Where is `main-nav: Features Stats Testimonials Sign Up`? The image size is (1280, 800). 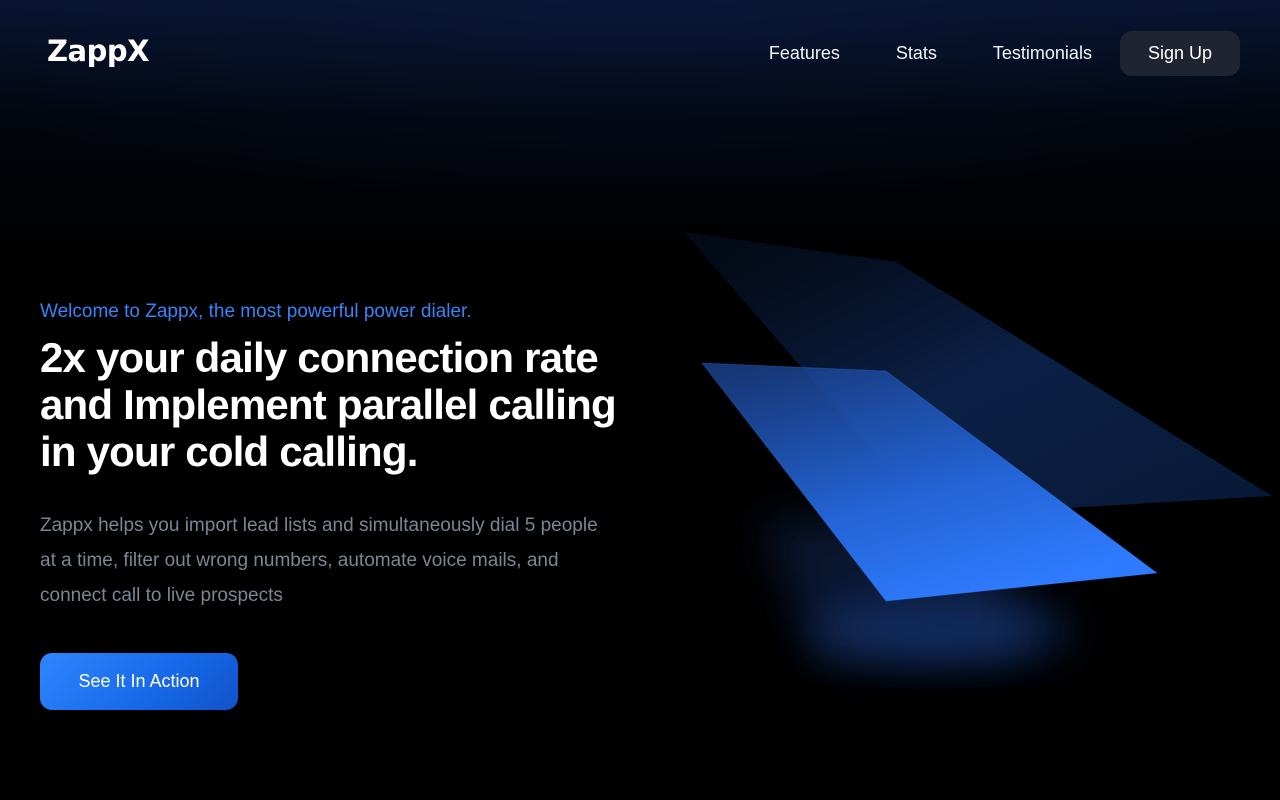
main-nav: Features Stats Testimonials Sign Up is located at coordinates (1004, 53).